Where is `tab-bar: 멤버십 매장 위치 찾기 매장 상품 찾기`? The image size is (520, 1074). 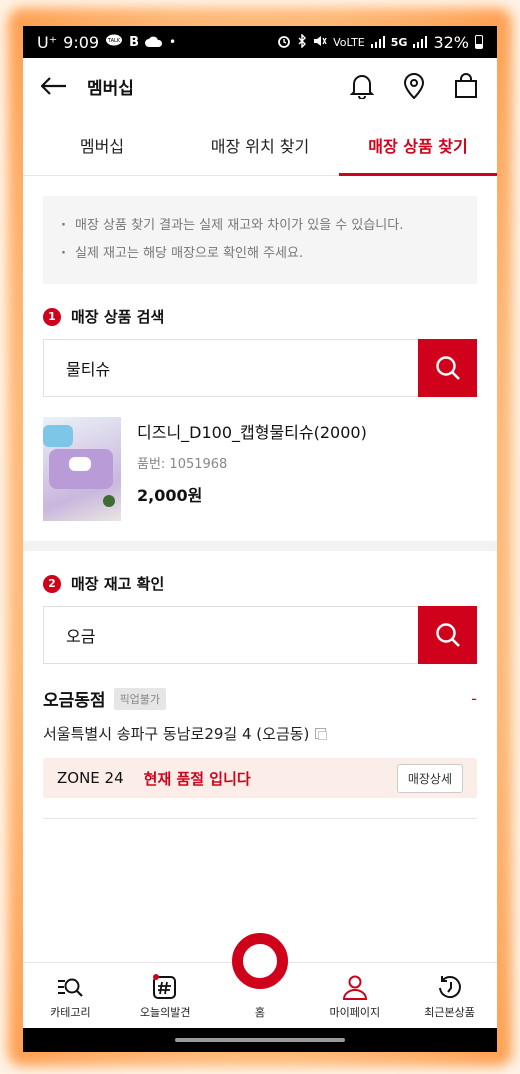
tab-bar: 멤버십 매장 위치 찾기 매장 상품 찾기 is located at coordinates (260, 145).